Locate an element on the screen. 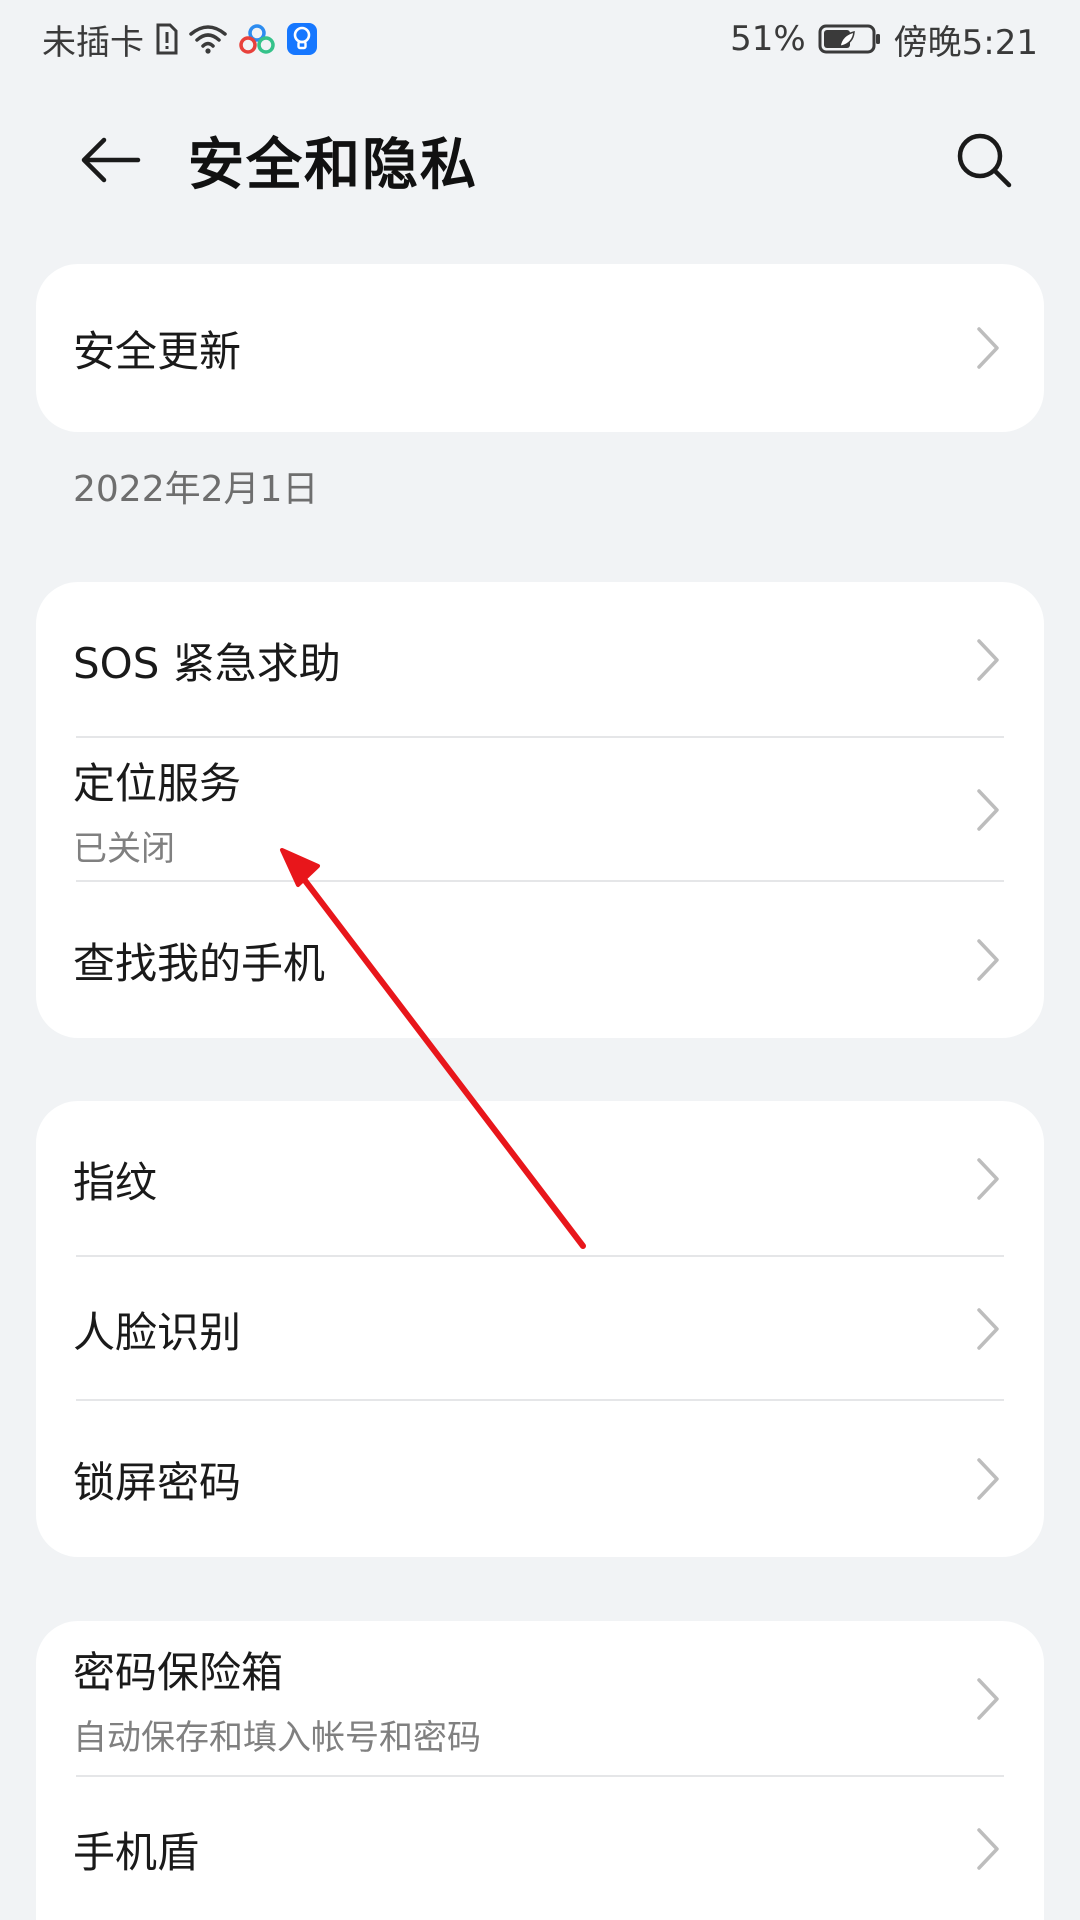 The width and height of the screenshot is (1080, 1920). card-passwords: 密码保险箱 自动保存和填入帐号和密码 手机盾 is located at coordinates (540, 1770).